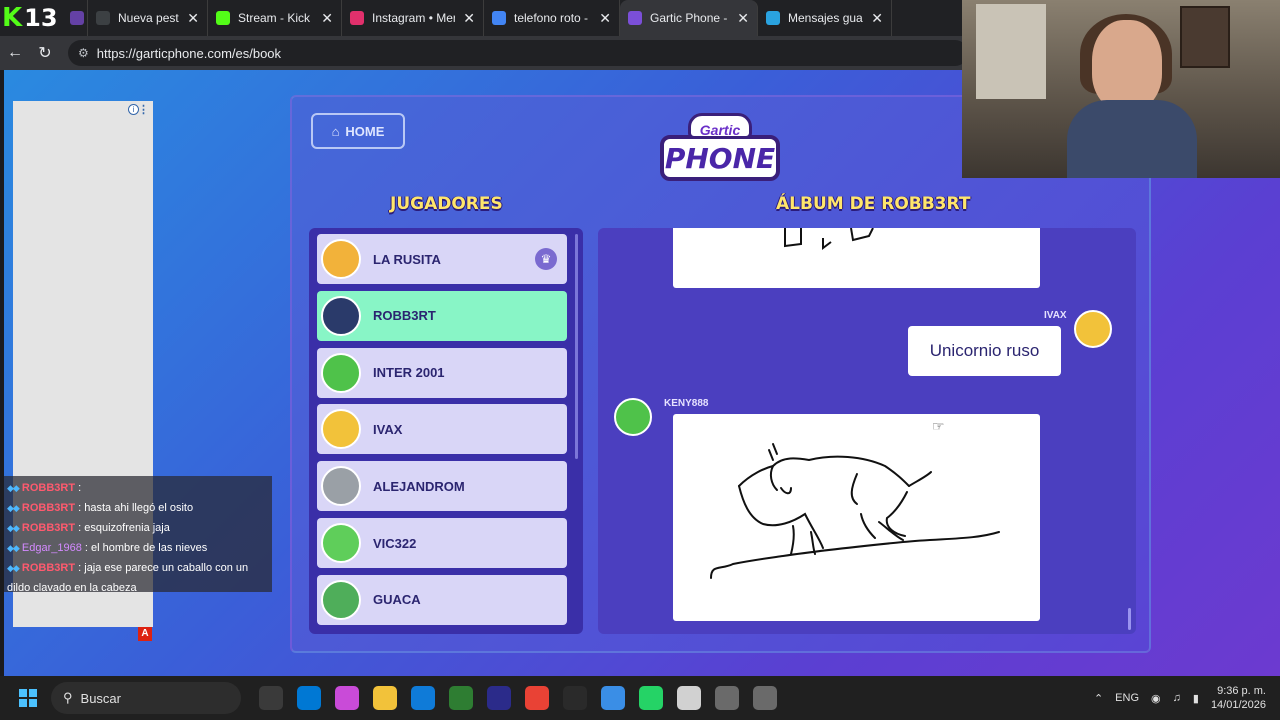  Describe the element at coordinates (28, 698) in the screenshot. I see `windows-start-icon` at that location.